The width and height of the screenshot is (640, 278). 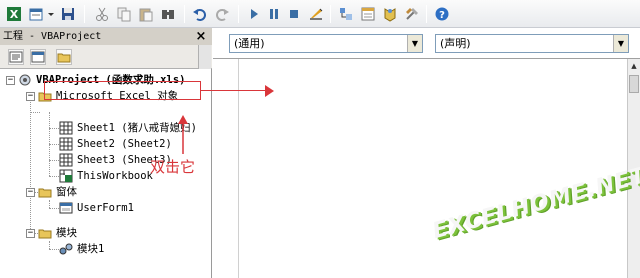 What do you see at coordinates (124, 144) in the screenshot?
I see `tree-item-label: Sheet2 (Sheet2)` at bounding box center [124, 144].